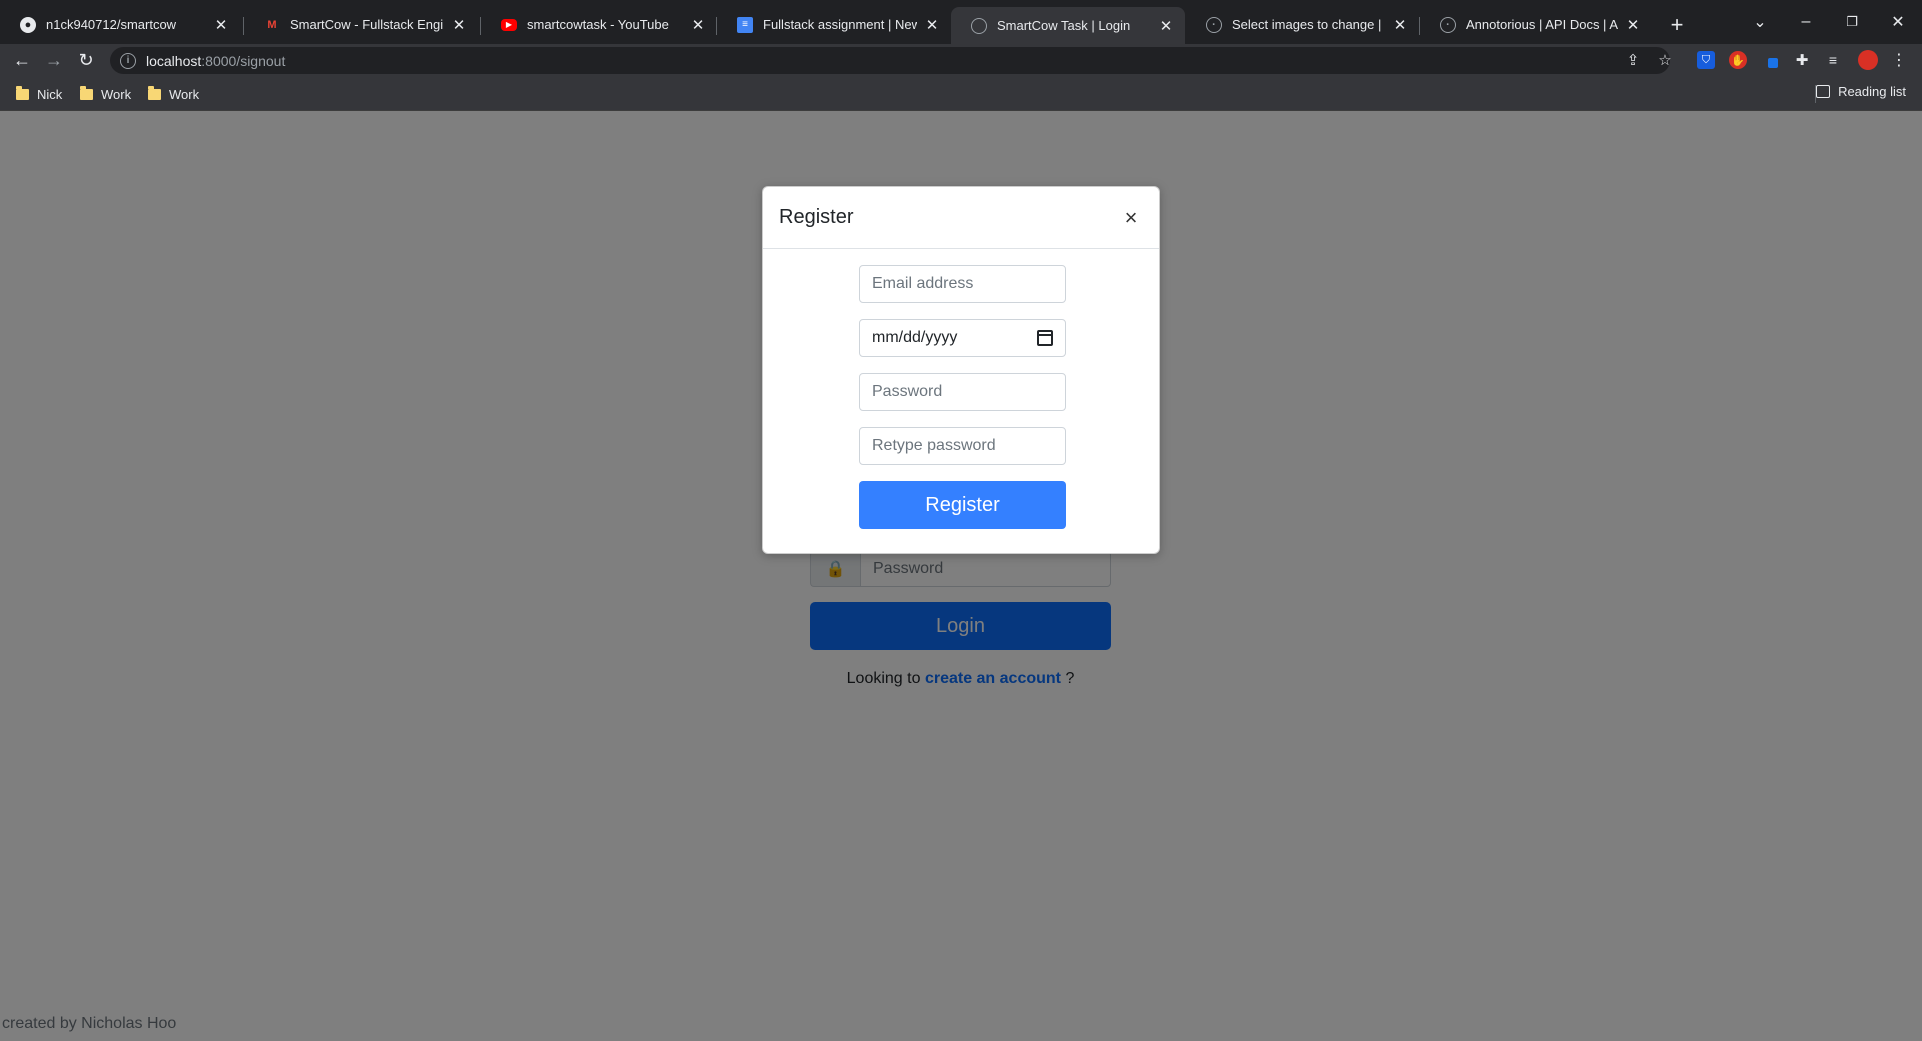 The width and height of the screenshot is (1922, 1041). What do you see at coordinates (1542, 24) in the screenshot?
I see `tab-title: Annotorious | API Docs | Annot` at bounding box center [1542, 24].